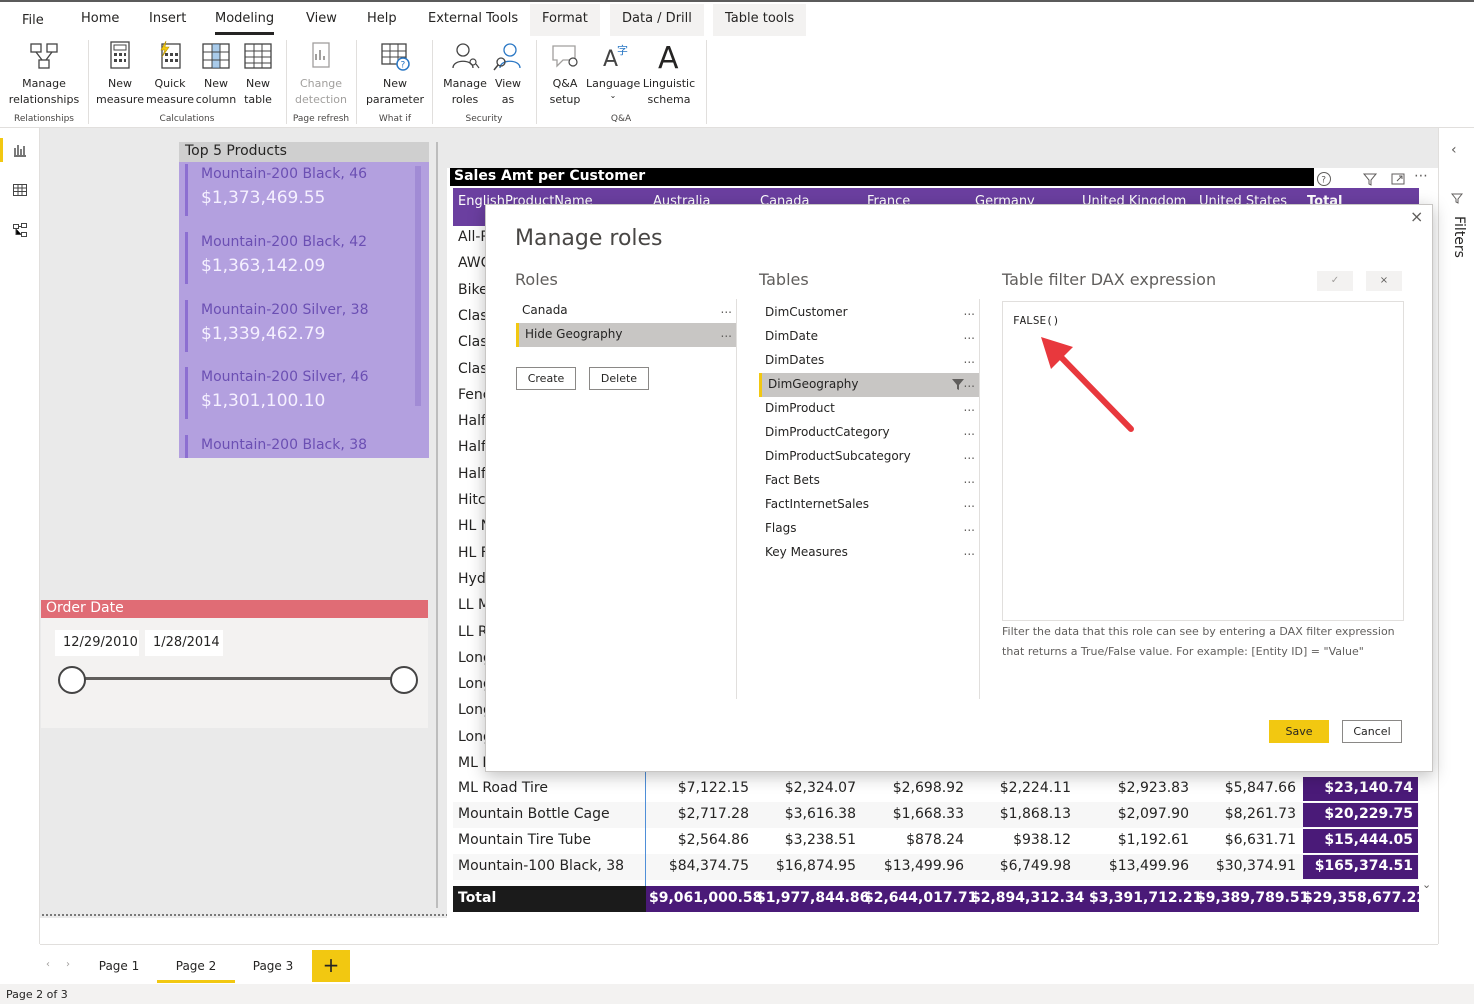 The width and height of the screenshot is (1474, 1004). Describe the element at coordinates (331, 966) in the screenshot. I see `add-page-button: +` at that location.